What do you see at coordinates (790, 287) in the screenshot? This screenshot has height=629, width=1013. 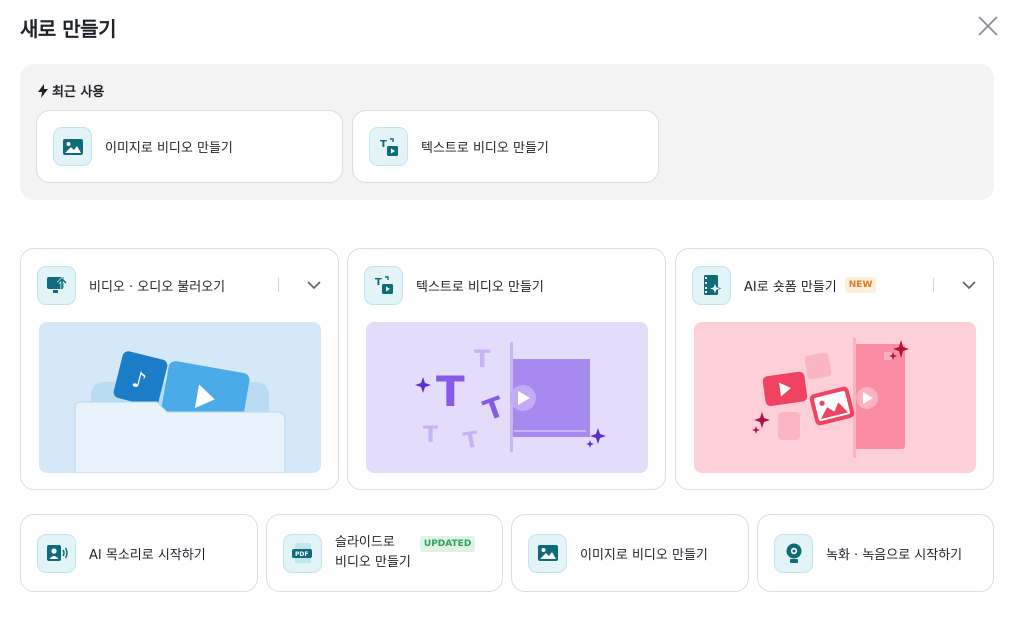 I see `card-label: AI로 숏폼 만들기` at bounding box center [790, 287].